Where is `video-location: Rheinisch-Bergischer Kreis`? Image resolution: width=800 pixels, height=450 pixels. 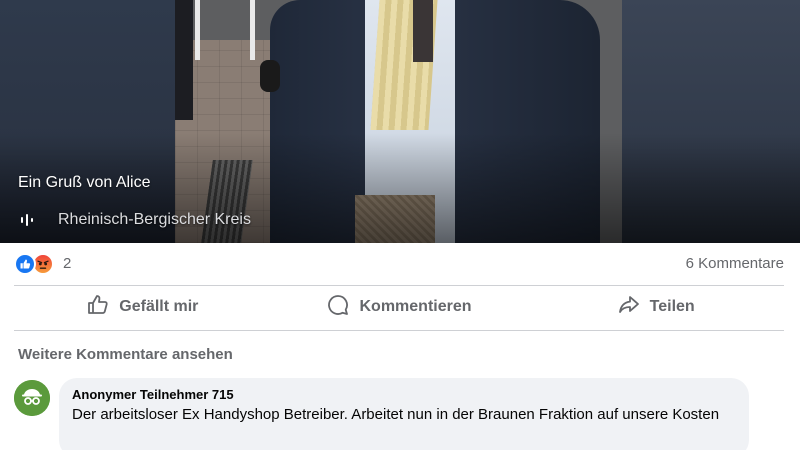
video-location: Rheinisch-Bergischer Kreis is located at coordinates (134, 220).